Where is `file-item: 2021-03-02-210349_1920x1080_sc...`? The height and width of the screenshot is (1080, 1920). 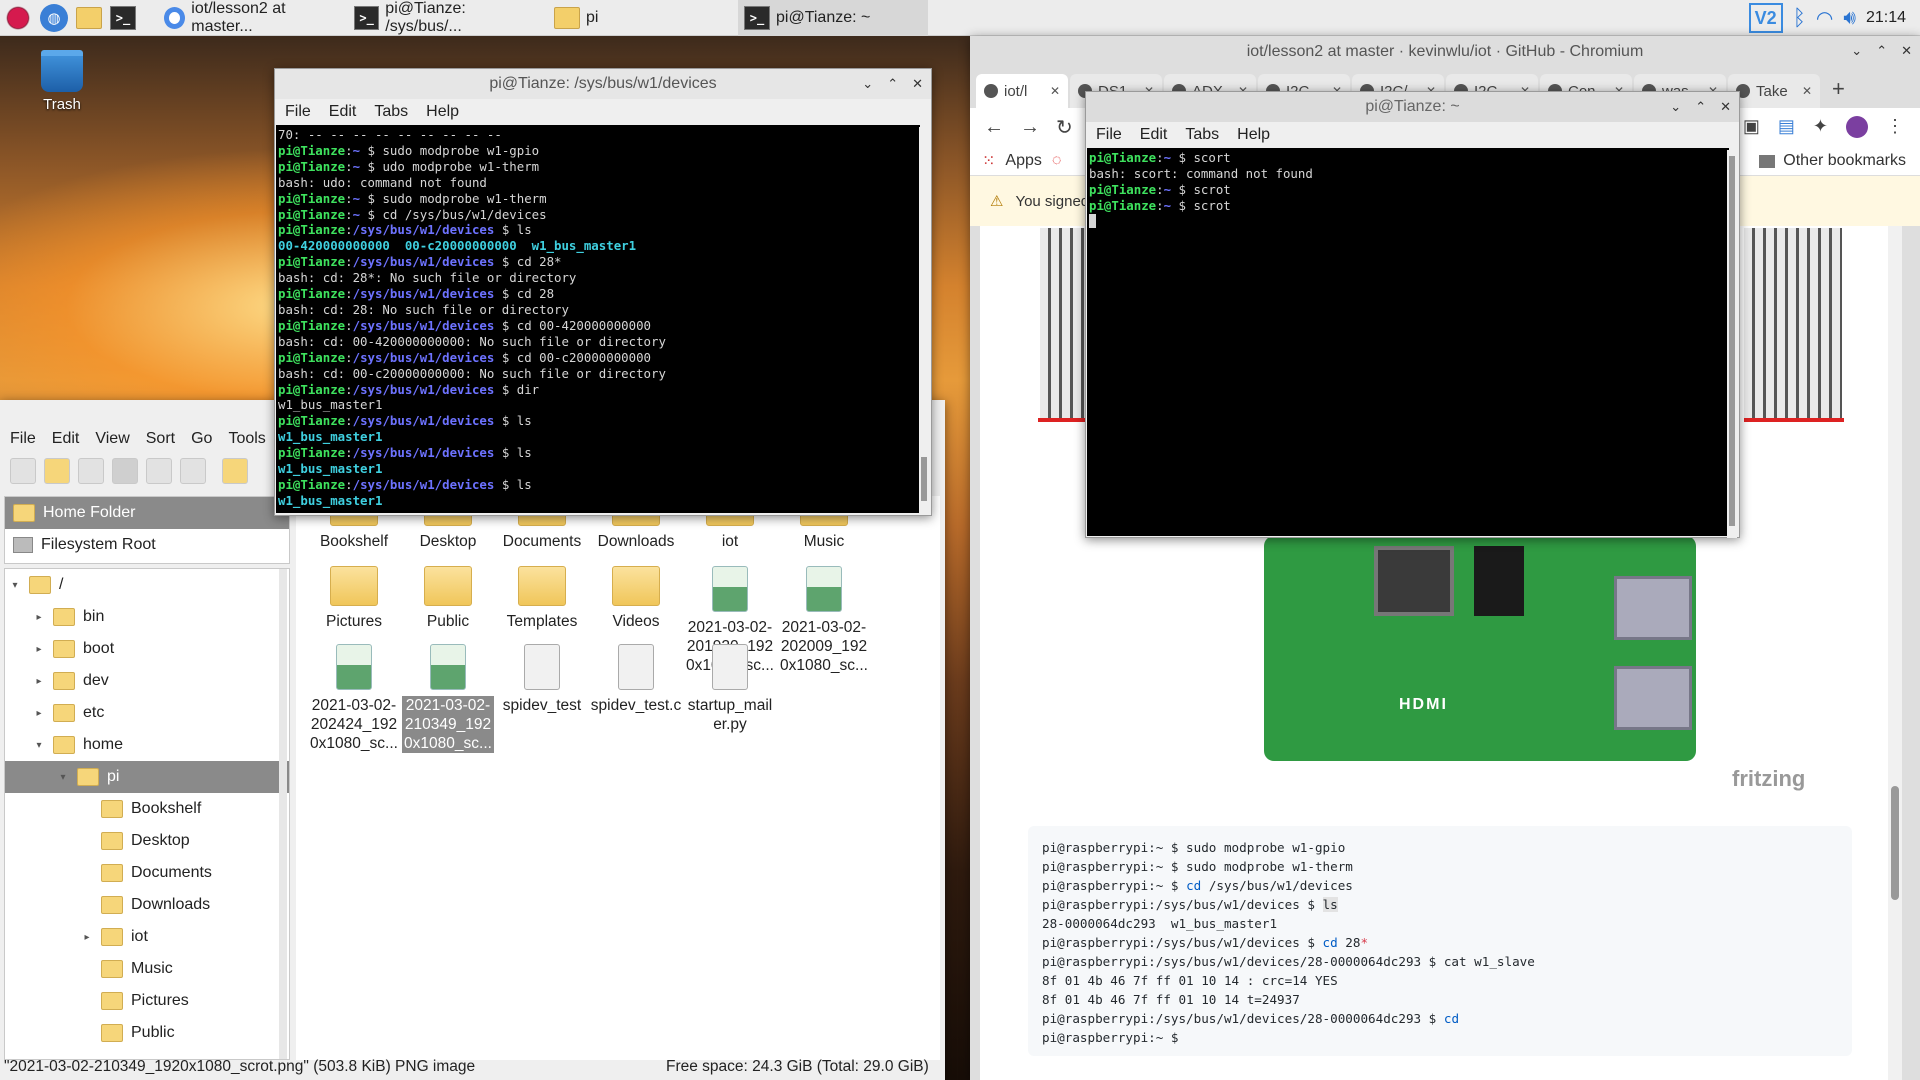 file-item: 2021-03-02-210349_1920x1080_sc... is located at coordinates (448, 698).